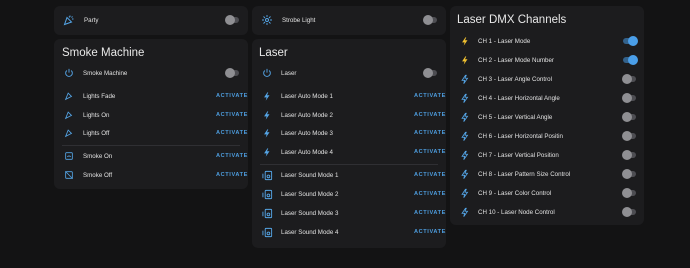 The width and height of the screenshot is (690, 268). I want to click on dmx-channel-label: CH 4 - Laser Horizontal Angle, so click(519, 98).